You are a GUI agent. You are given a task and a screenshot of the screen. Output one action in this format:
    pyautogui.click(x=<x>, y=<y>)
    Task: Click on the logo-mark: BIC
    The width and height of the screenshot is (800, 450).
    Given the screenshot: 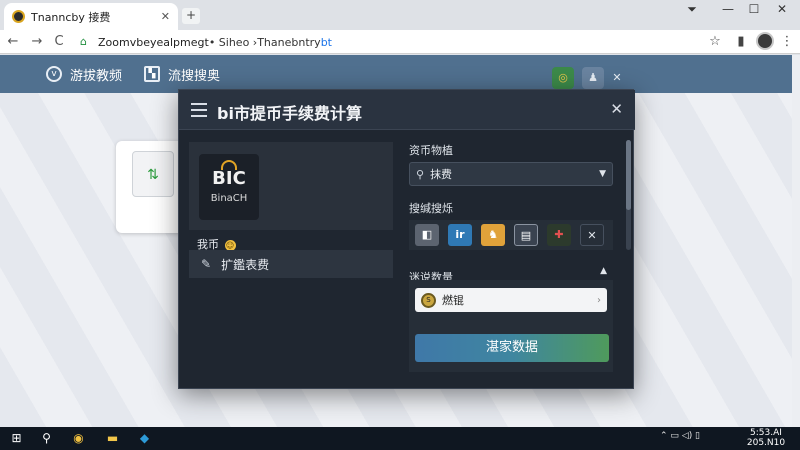 What is the action you would take?
    pyautogui.click(x=229, y=178)
    